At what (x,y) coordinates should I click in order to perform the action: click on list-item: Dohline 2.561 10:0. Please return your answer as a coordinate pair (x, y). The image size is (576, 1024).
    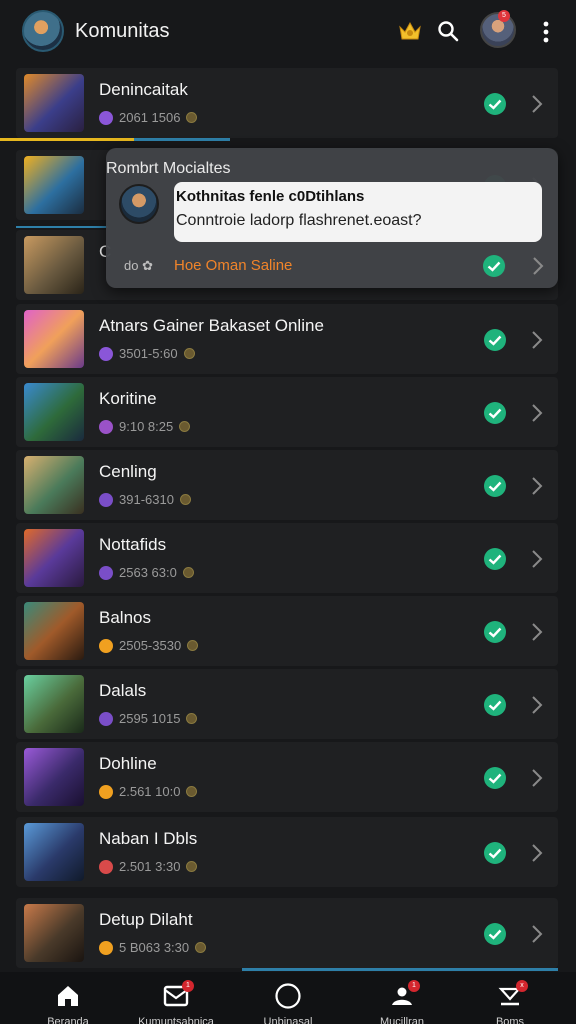
    Looking at the image, I should click on (287, 777).